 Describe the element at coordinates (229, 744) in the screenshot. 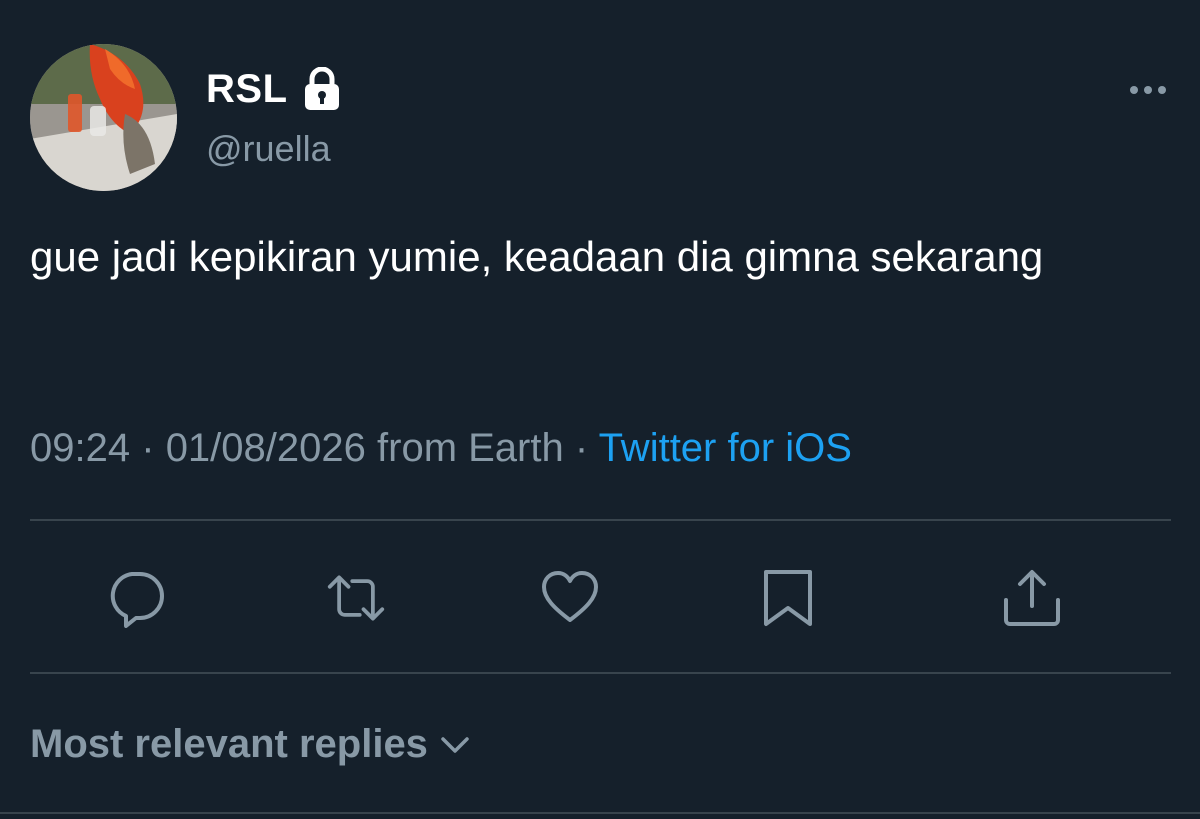

I see `replies-sort-label: Most relevant replies` at that location.